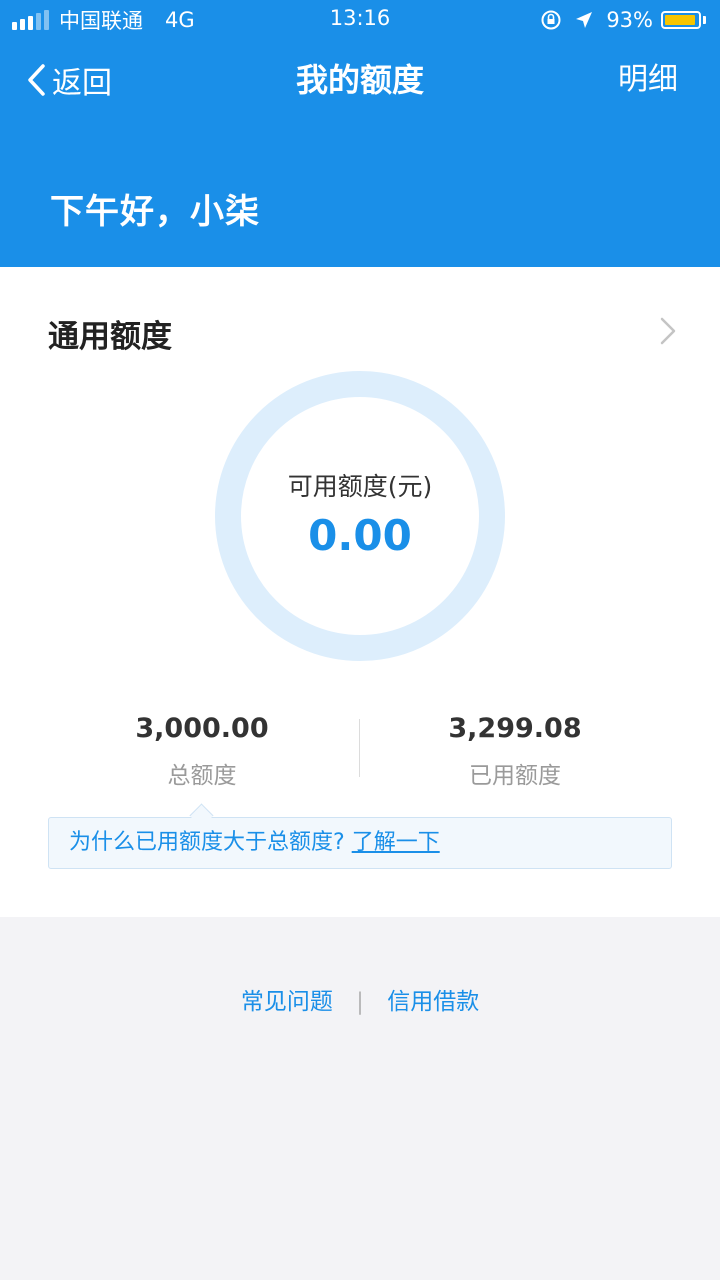 The width and height of the screenshot is (720, 1280). What do you see at coordinates (515, 728) in the screenshot?
I see `used-quota-value: 3,299.08` at bounding box center [515, 728].